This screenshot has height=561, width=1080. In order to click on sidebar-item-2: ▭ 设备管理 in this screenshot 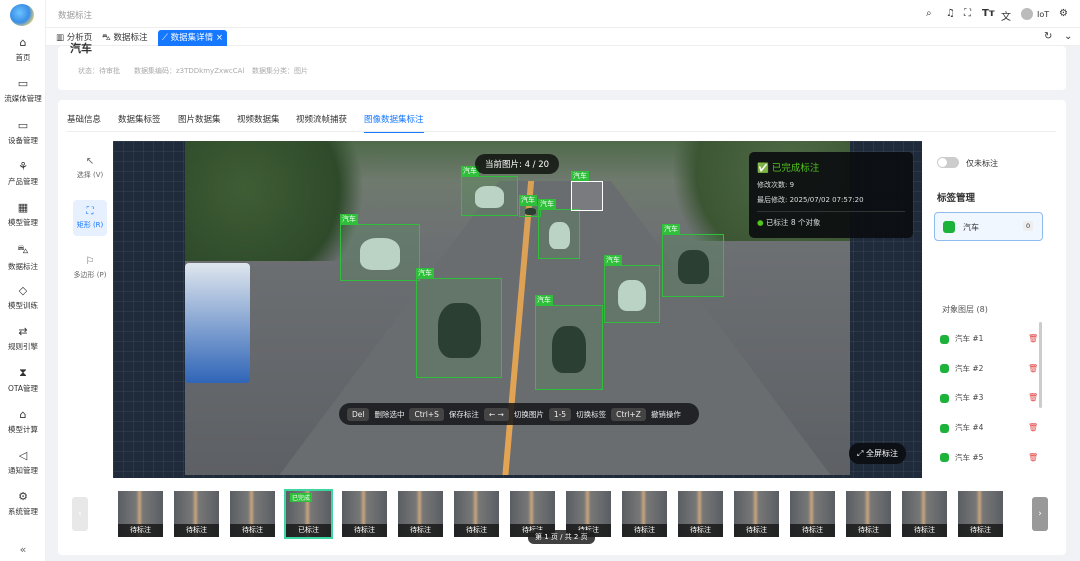, I will do `click(23, 132)`.